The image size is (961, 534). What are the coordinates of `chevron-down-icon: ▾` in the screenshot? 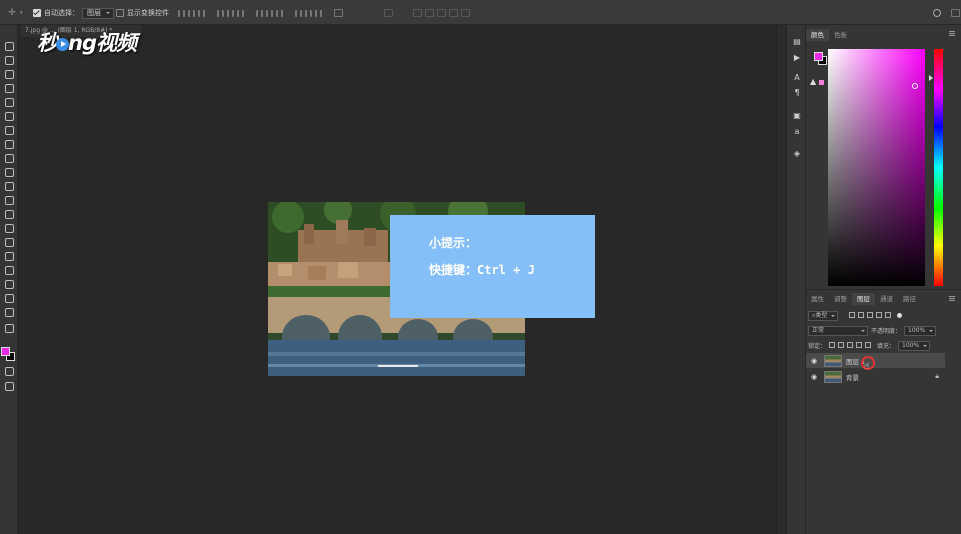 It's located at (21, 13).